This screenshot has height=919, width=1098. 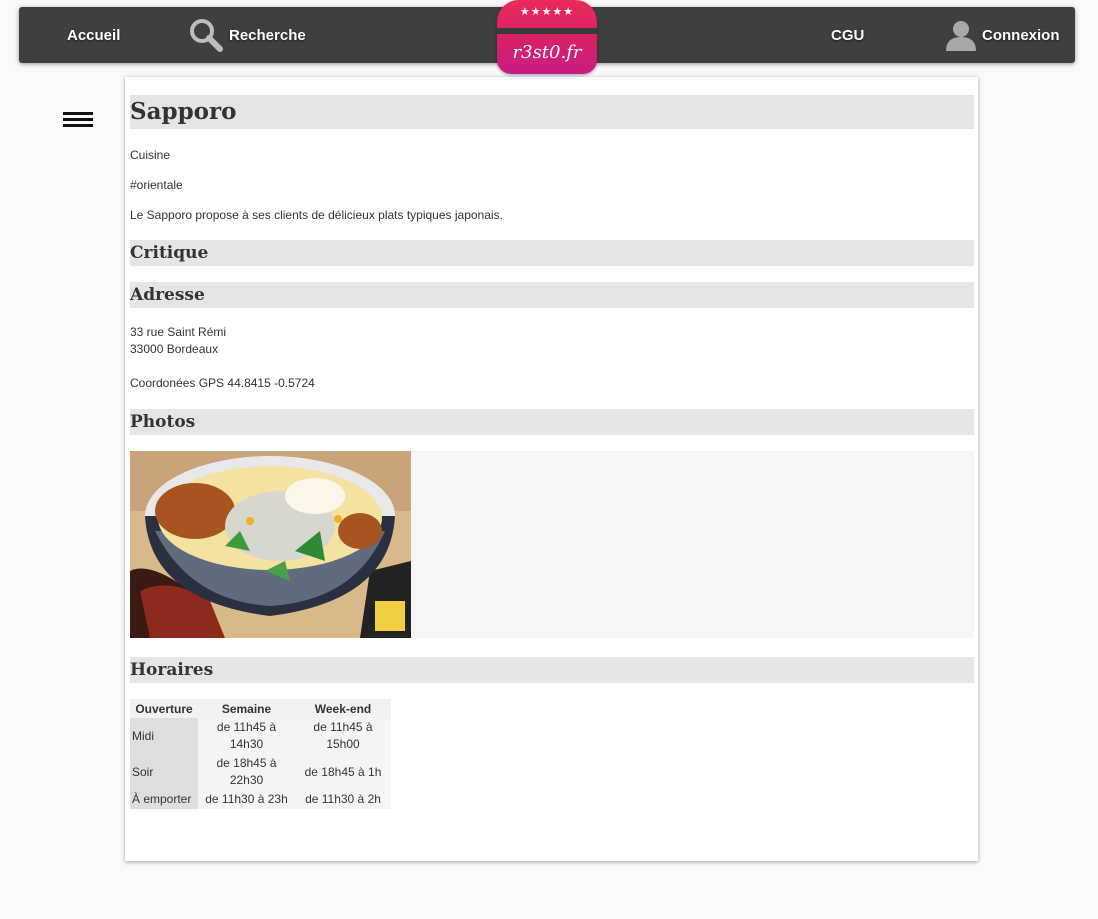 What do you see at coordinates (246, 799) in the screenshot?
I see `hours-cell-week: de 11h30 à 23h` at bounding box center [246, 799].